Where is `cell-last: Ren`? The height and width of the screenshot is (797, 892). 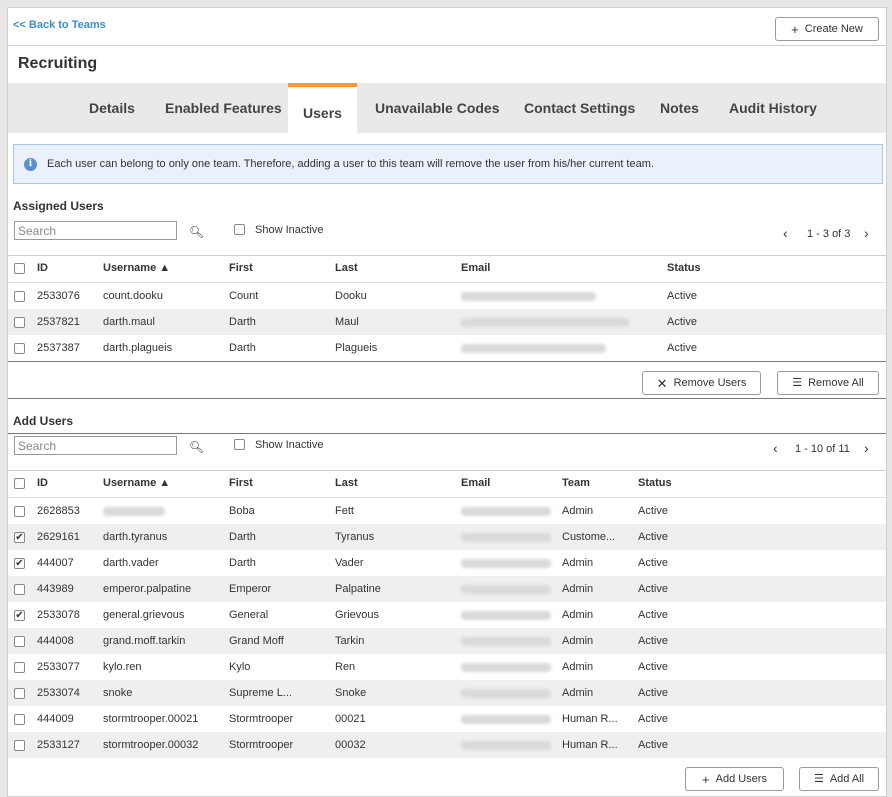
cell-last: Ren is located at coordinates (345, 667).